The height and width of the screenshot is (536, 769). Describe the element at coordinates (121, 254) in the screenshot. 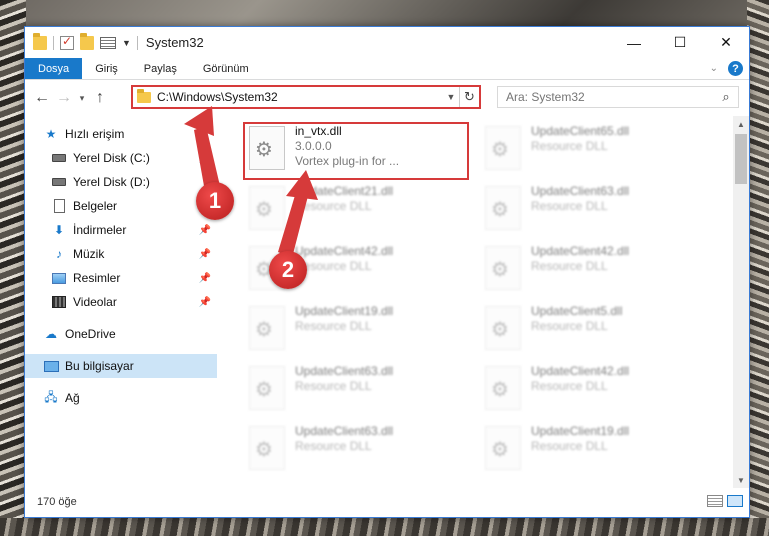

I see `sidebar-item-music: ♪ Müzik 📌` at that location.